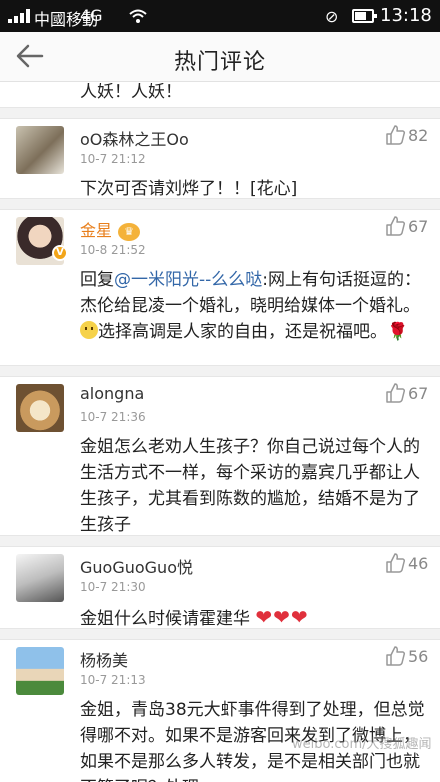  Describe the element at coordinates (188, 280) in the screenshot. I see `mention-link: @一米阳光--么么哒` at that location.